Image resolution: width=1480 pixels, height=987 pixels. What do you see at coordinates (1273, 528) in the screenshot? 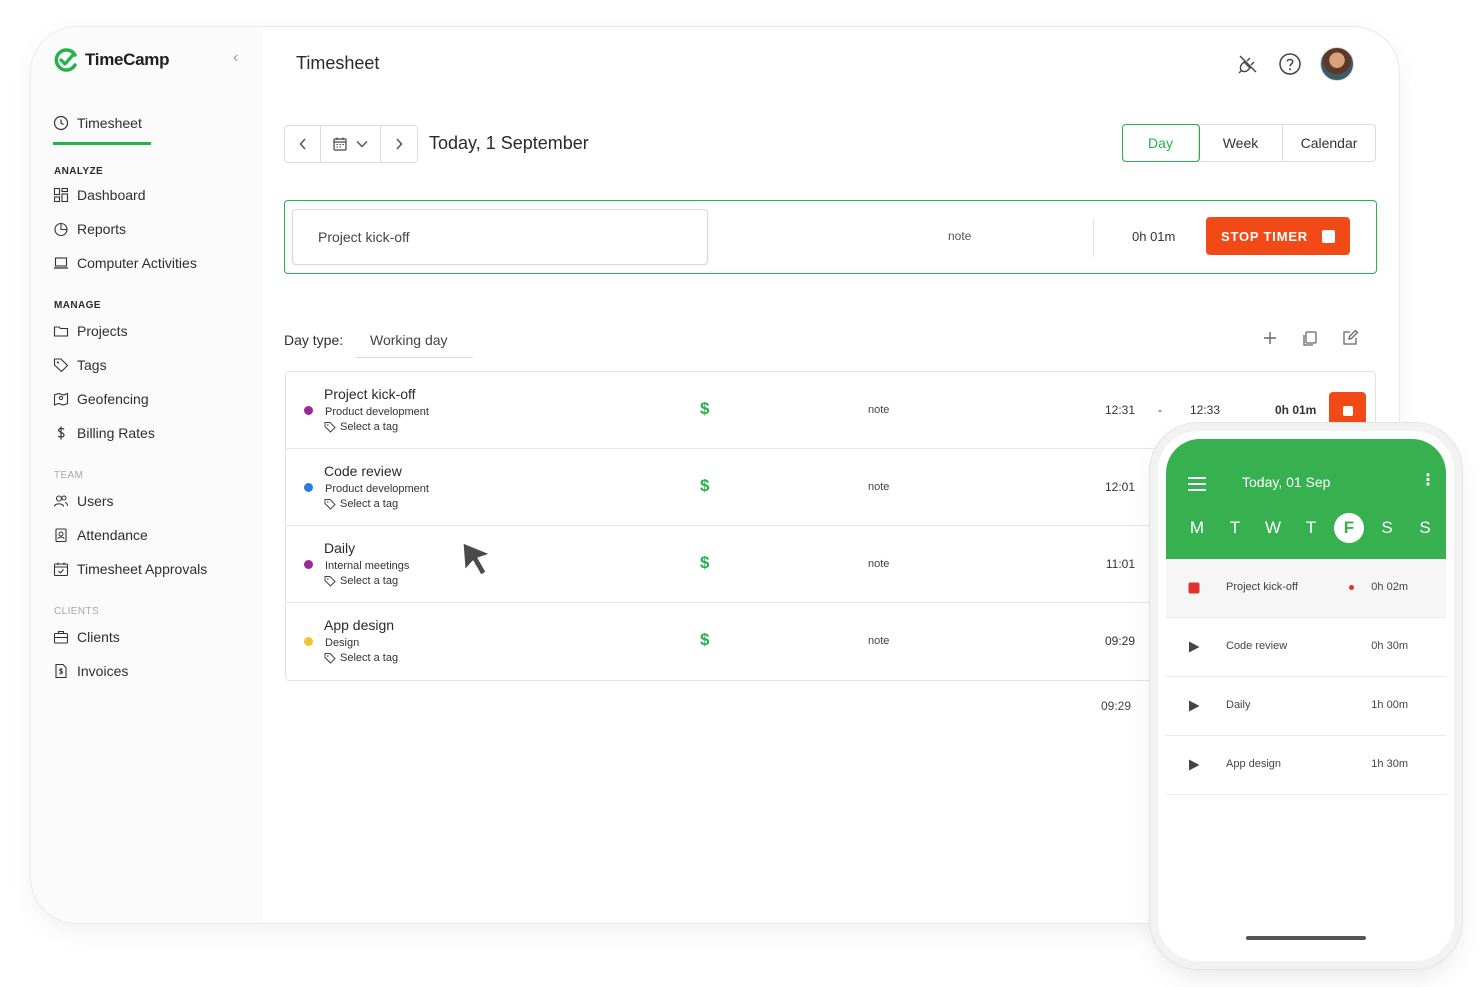
I see `weekday-wednesday: W` at bounding box center [1273, 528].